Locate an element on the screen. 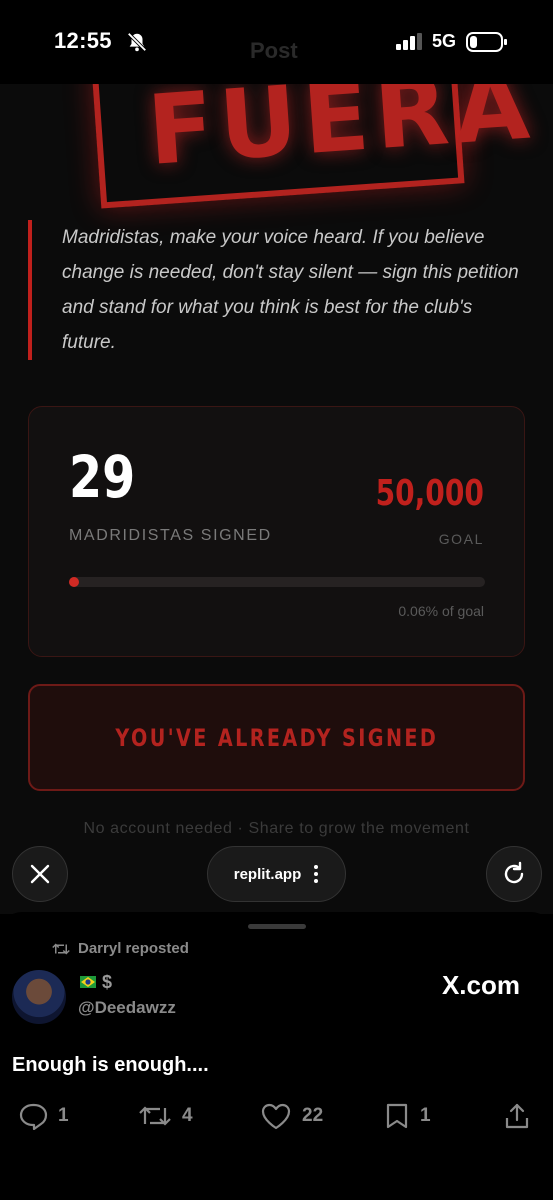 The width and height of the screenshot is (553, 1200). status-bar: Post 12:55 5G is located at coordinates (276, 42).